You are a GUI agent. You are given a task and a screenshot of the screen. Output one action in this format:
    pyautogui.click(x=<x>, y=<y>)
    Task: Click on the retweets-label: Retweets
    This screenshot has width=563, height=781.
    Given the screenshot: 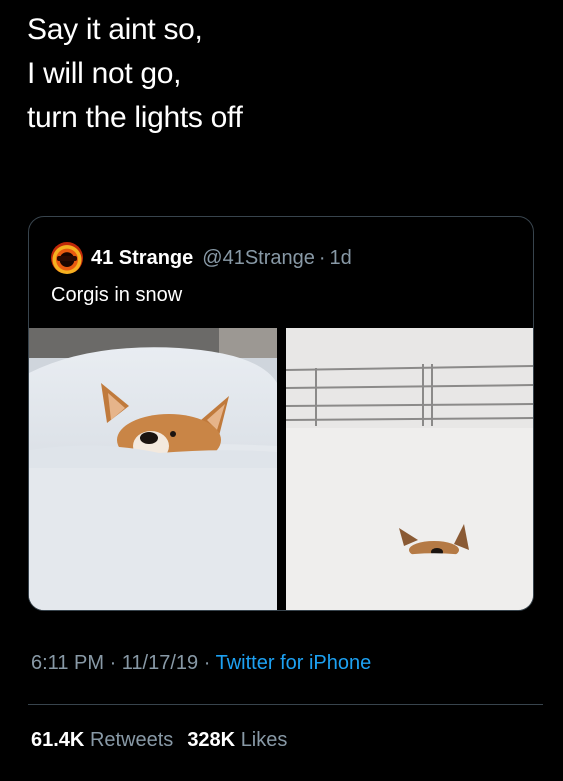 What is the action you would take?
    pyautogui.click(x=131, y=740)
    